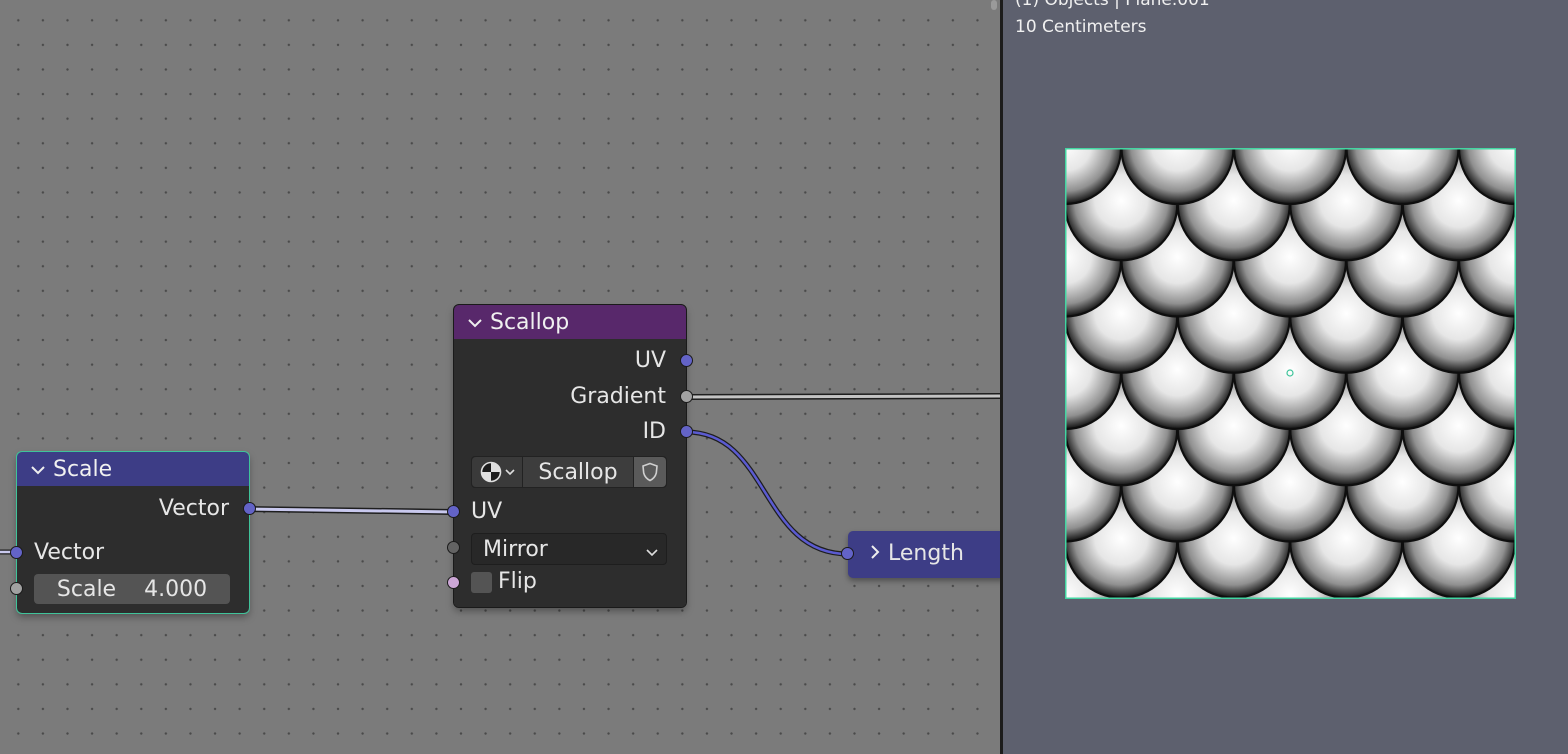  I want to click on output-gradient-label: Gradient, so click(618, 396).